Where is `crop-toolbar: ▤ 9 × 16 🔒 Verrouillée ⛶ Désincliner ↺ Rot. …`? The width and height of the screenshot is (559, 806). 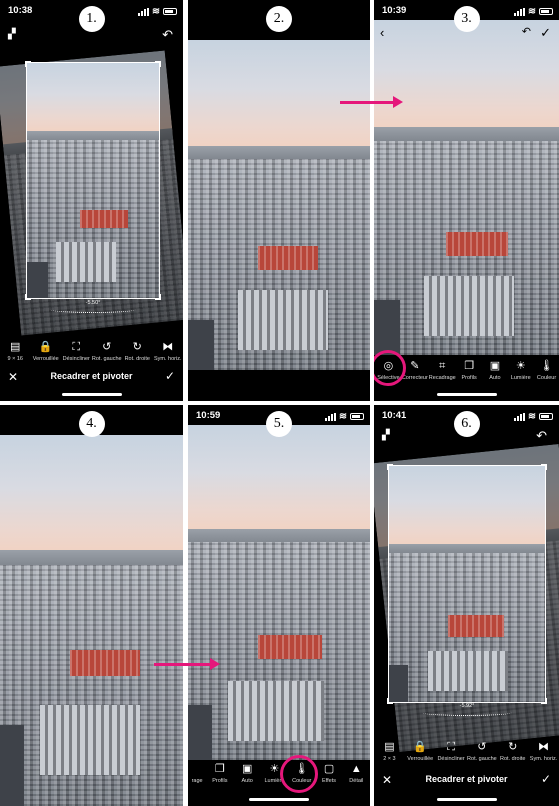 crop-toolbar: ▤ 9 × 16 🔒 Verrouillée ⛶ Désincliner ↺ Rot. … is located at coordinates (91, 351).